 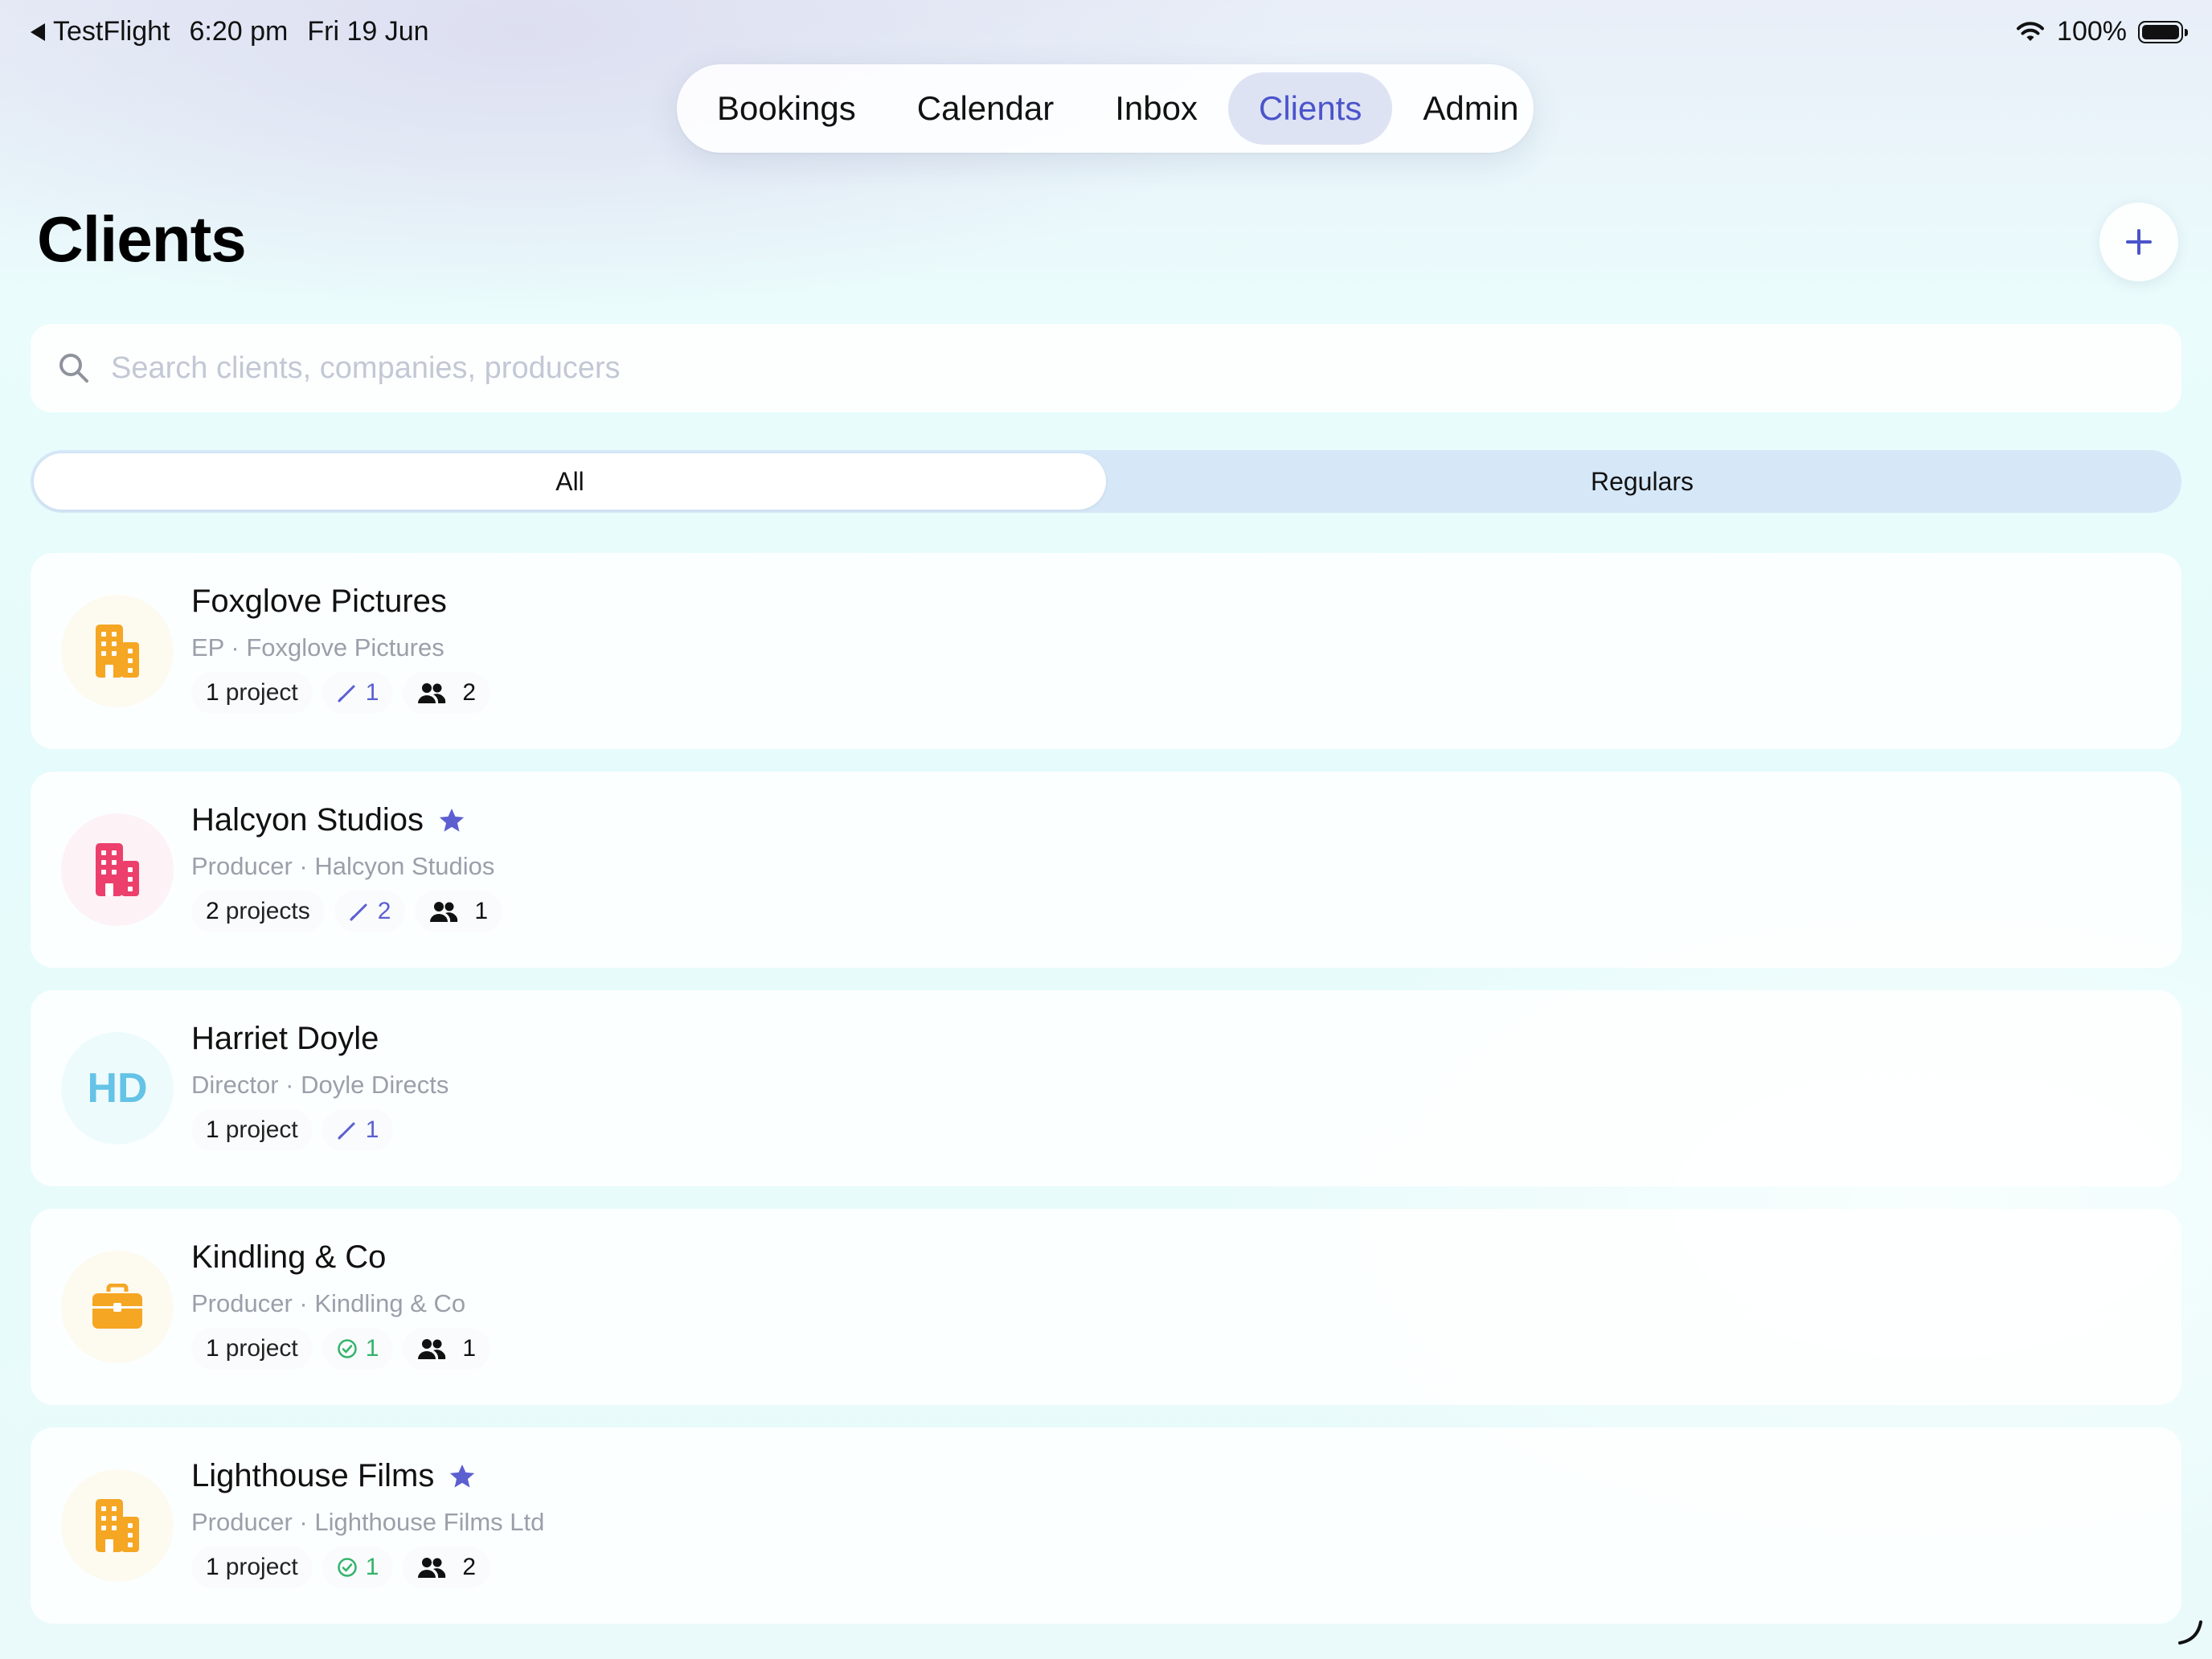 I want to click on status-time: 6:20 pm, so click(x=239, y=31).